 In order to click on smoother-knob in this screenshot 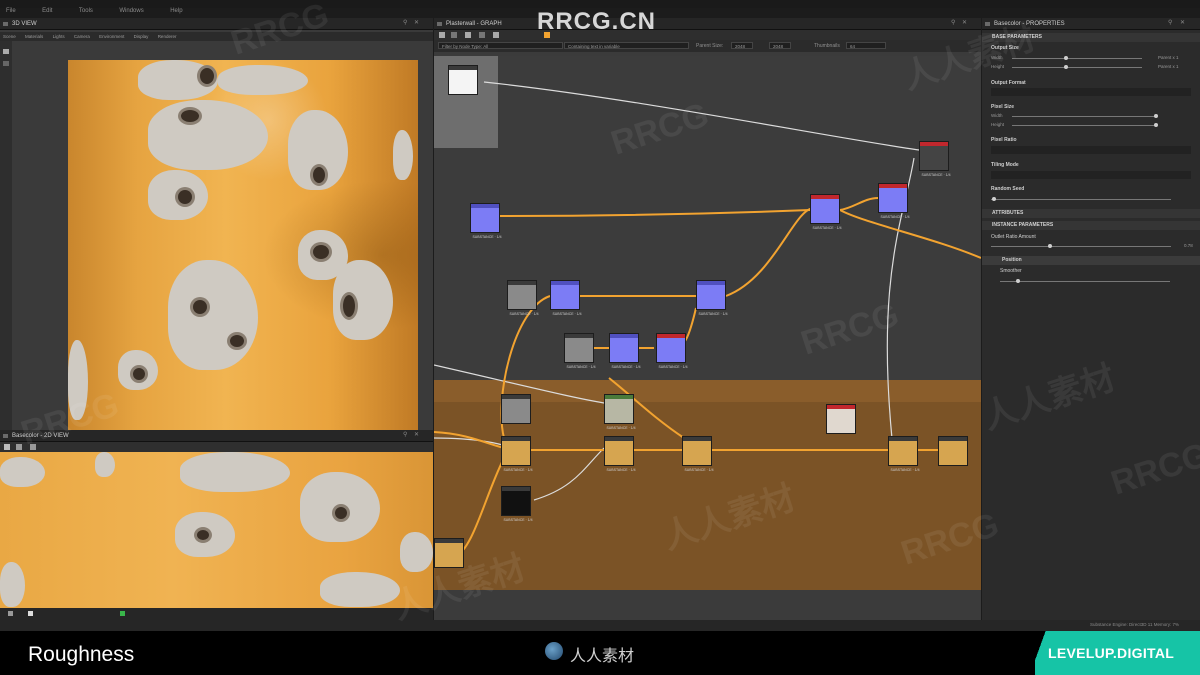, I will do `click(1018, 281)`.